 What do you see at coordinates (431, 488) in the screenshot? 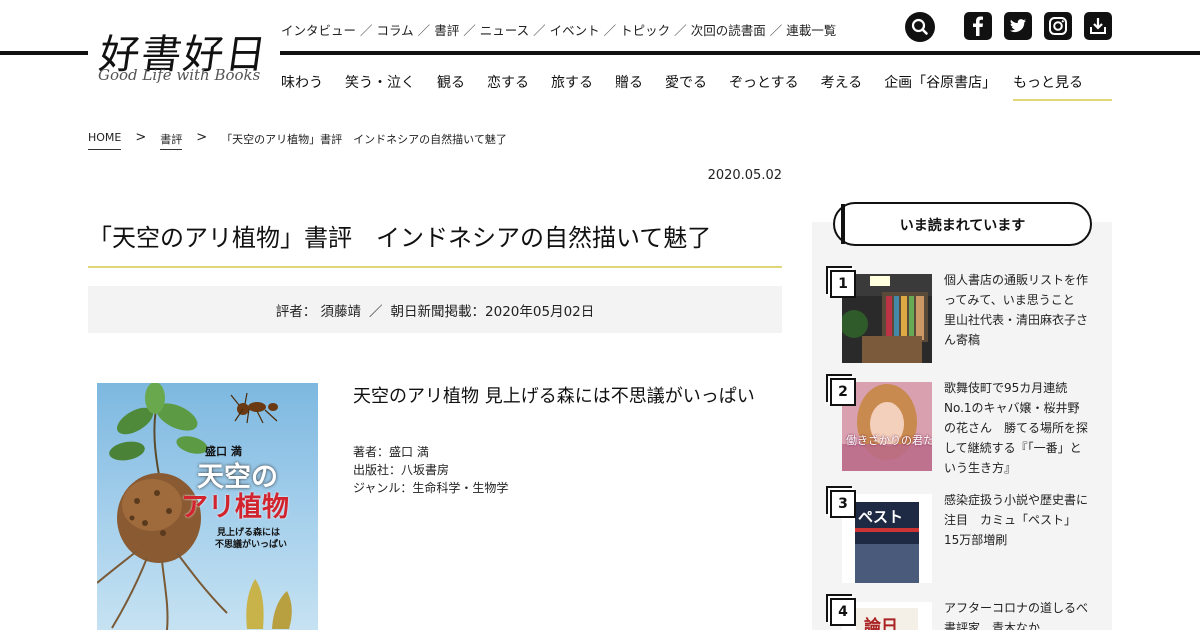
I see `book-genre: ジャンル：生命科学・生物学` at bounding box center [431, 488].